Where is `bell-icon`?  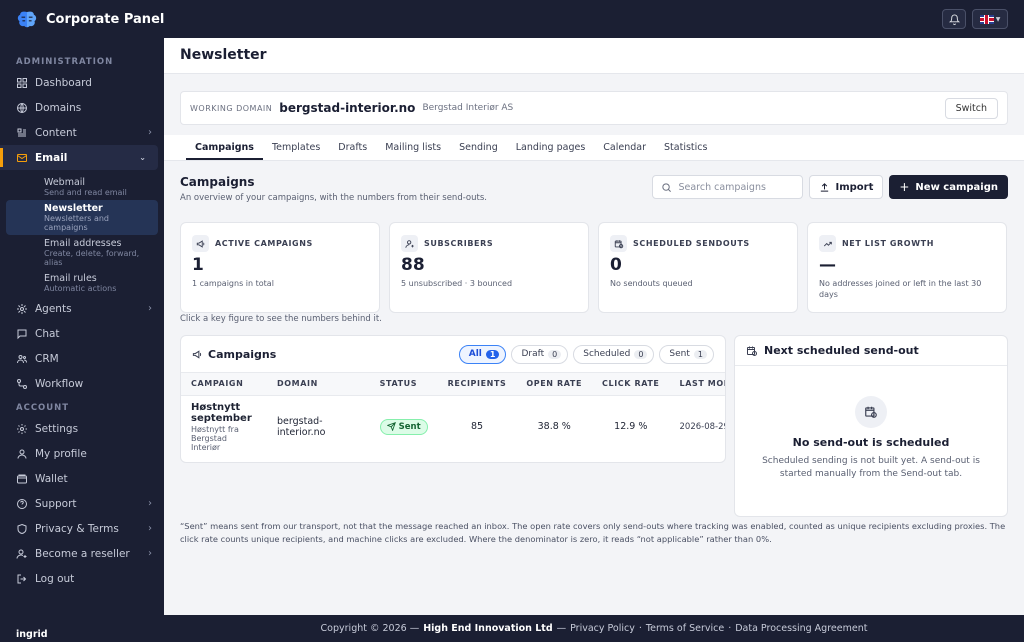 bell-icon is located at coordinates (954, 19).